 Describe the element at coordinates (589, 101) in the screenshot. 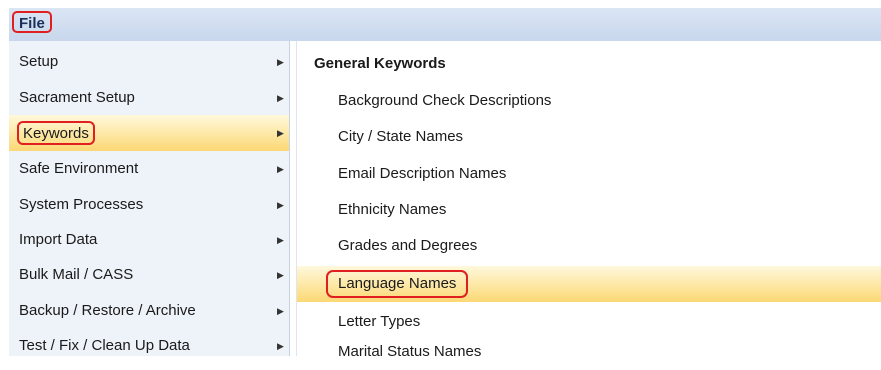

I see `submenu-item-background-check-descriptions: Background Check Descriptions` at that location.